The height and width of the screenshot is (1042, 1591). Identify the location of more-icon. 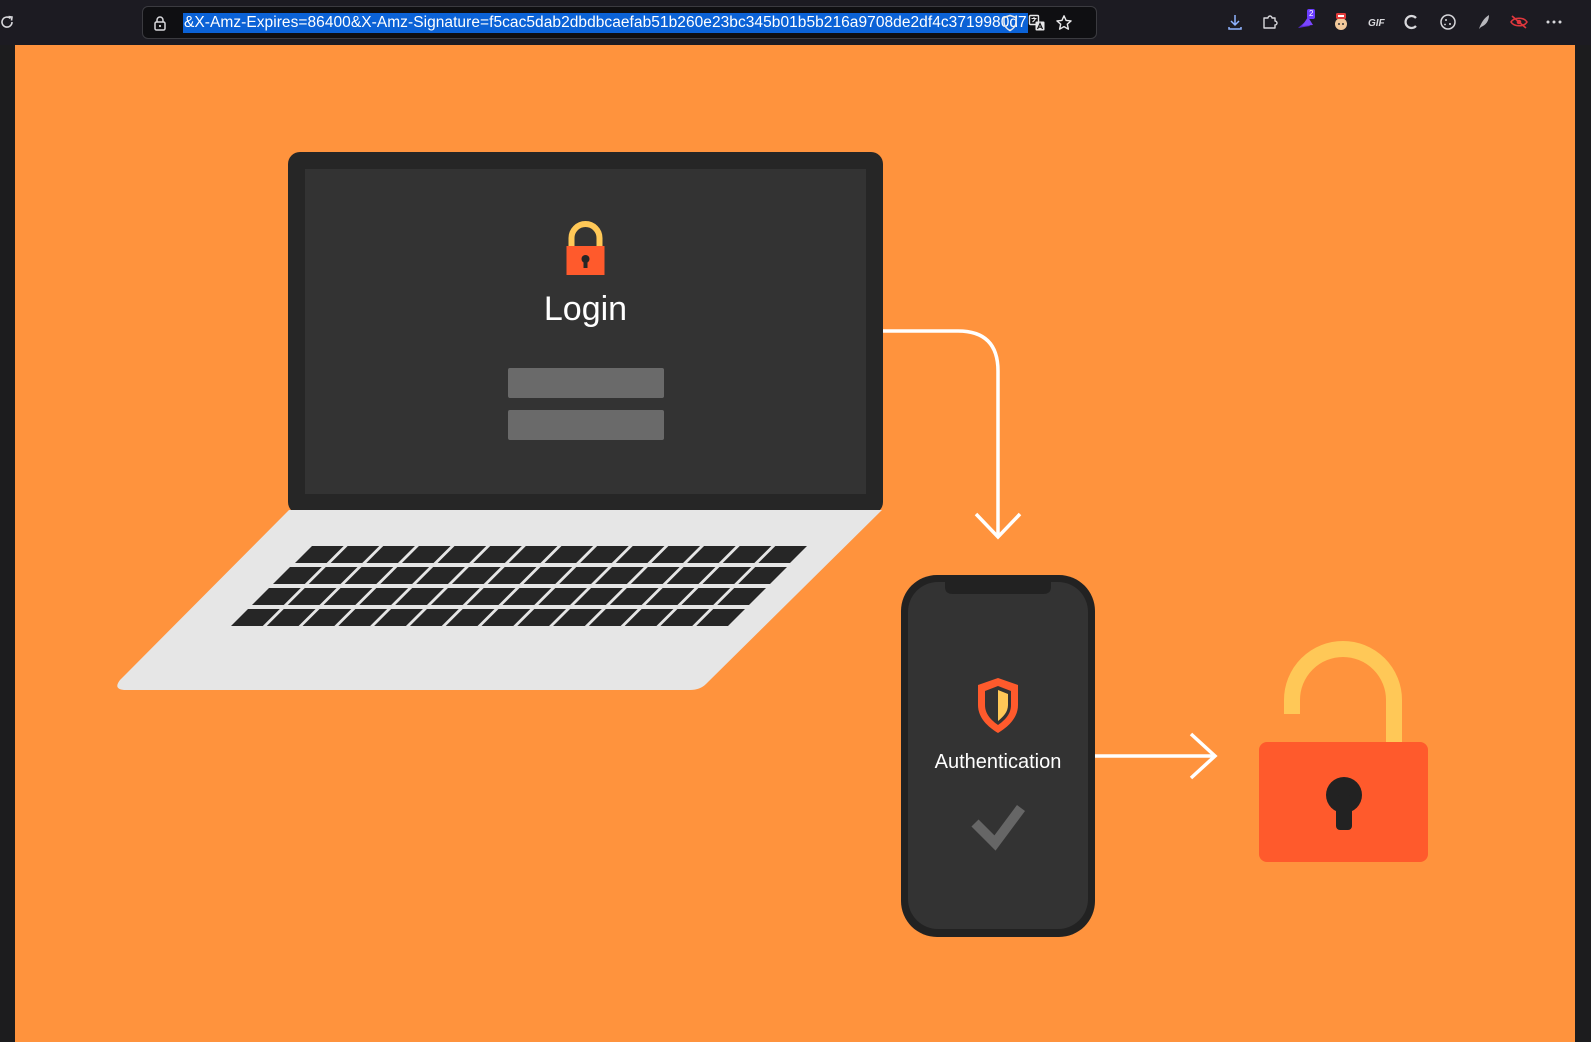
(1554, 22).